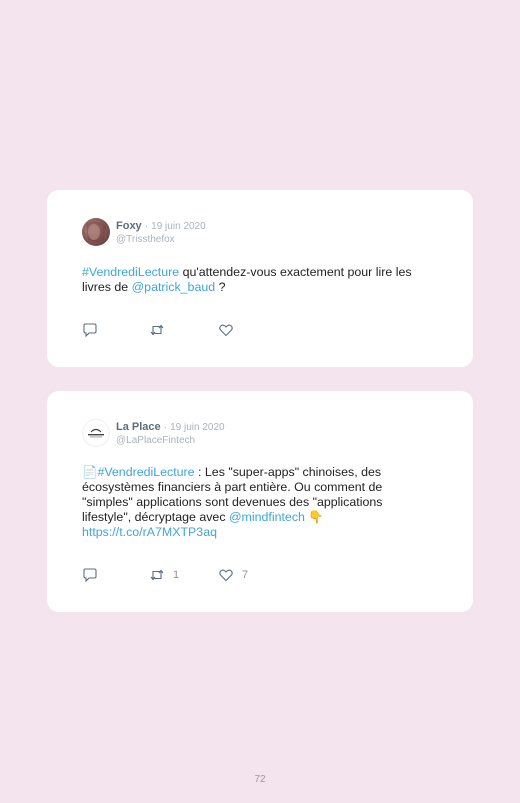  What do you see at coordinates (174, 287) in the screenshot?
I see `mention-link: @patrick_baud` at bounding box center [174, 287].